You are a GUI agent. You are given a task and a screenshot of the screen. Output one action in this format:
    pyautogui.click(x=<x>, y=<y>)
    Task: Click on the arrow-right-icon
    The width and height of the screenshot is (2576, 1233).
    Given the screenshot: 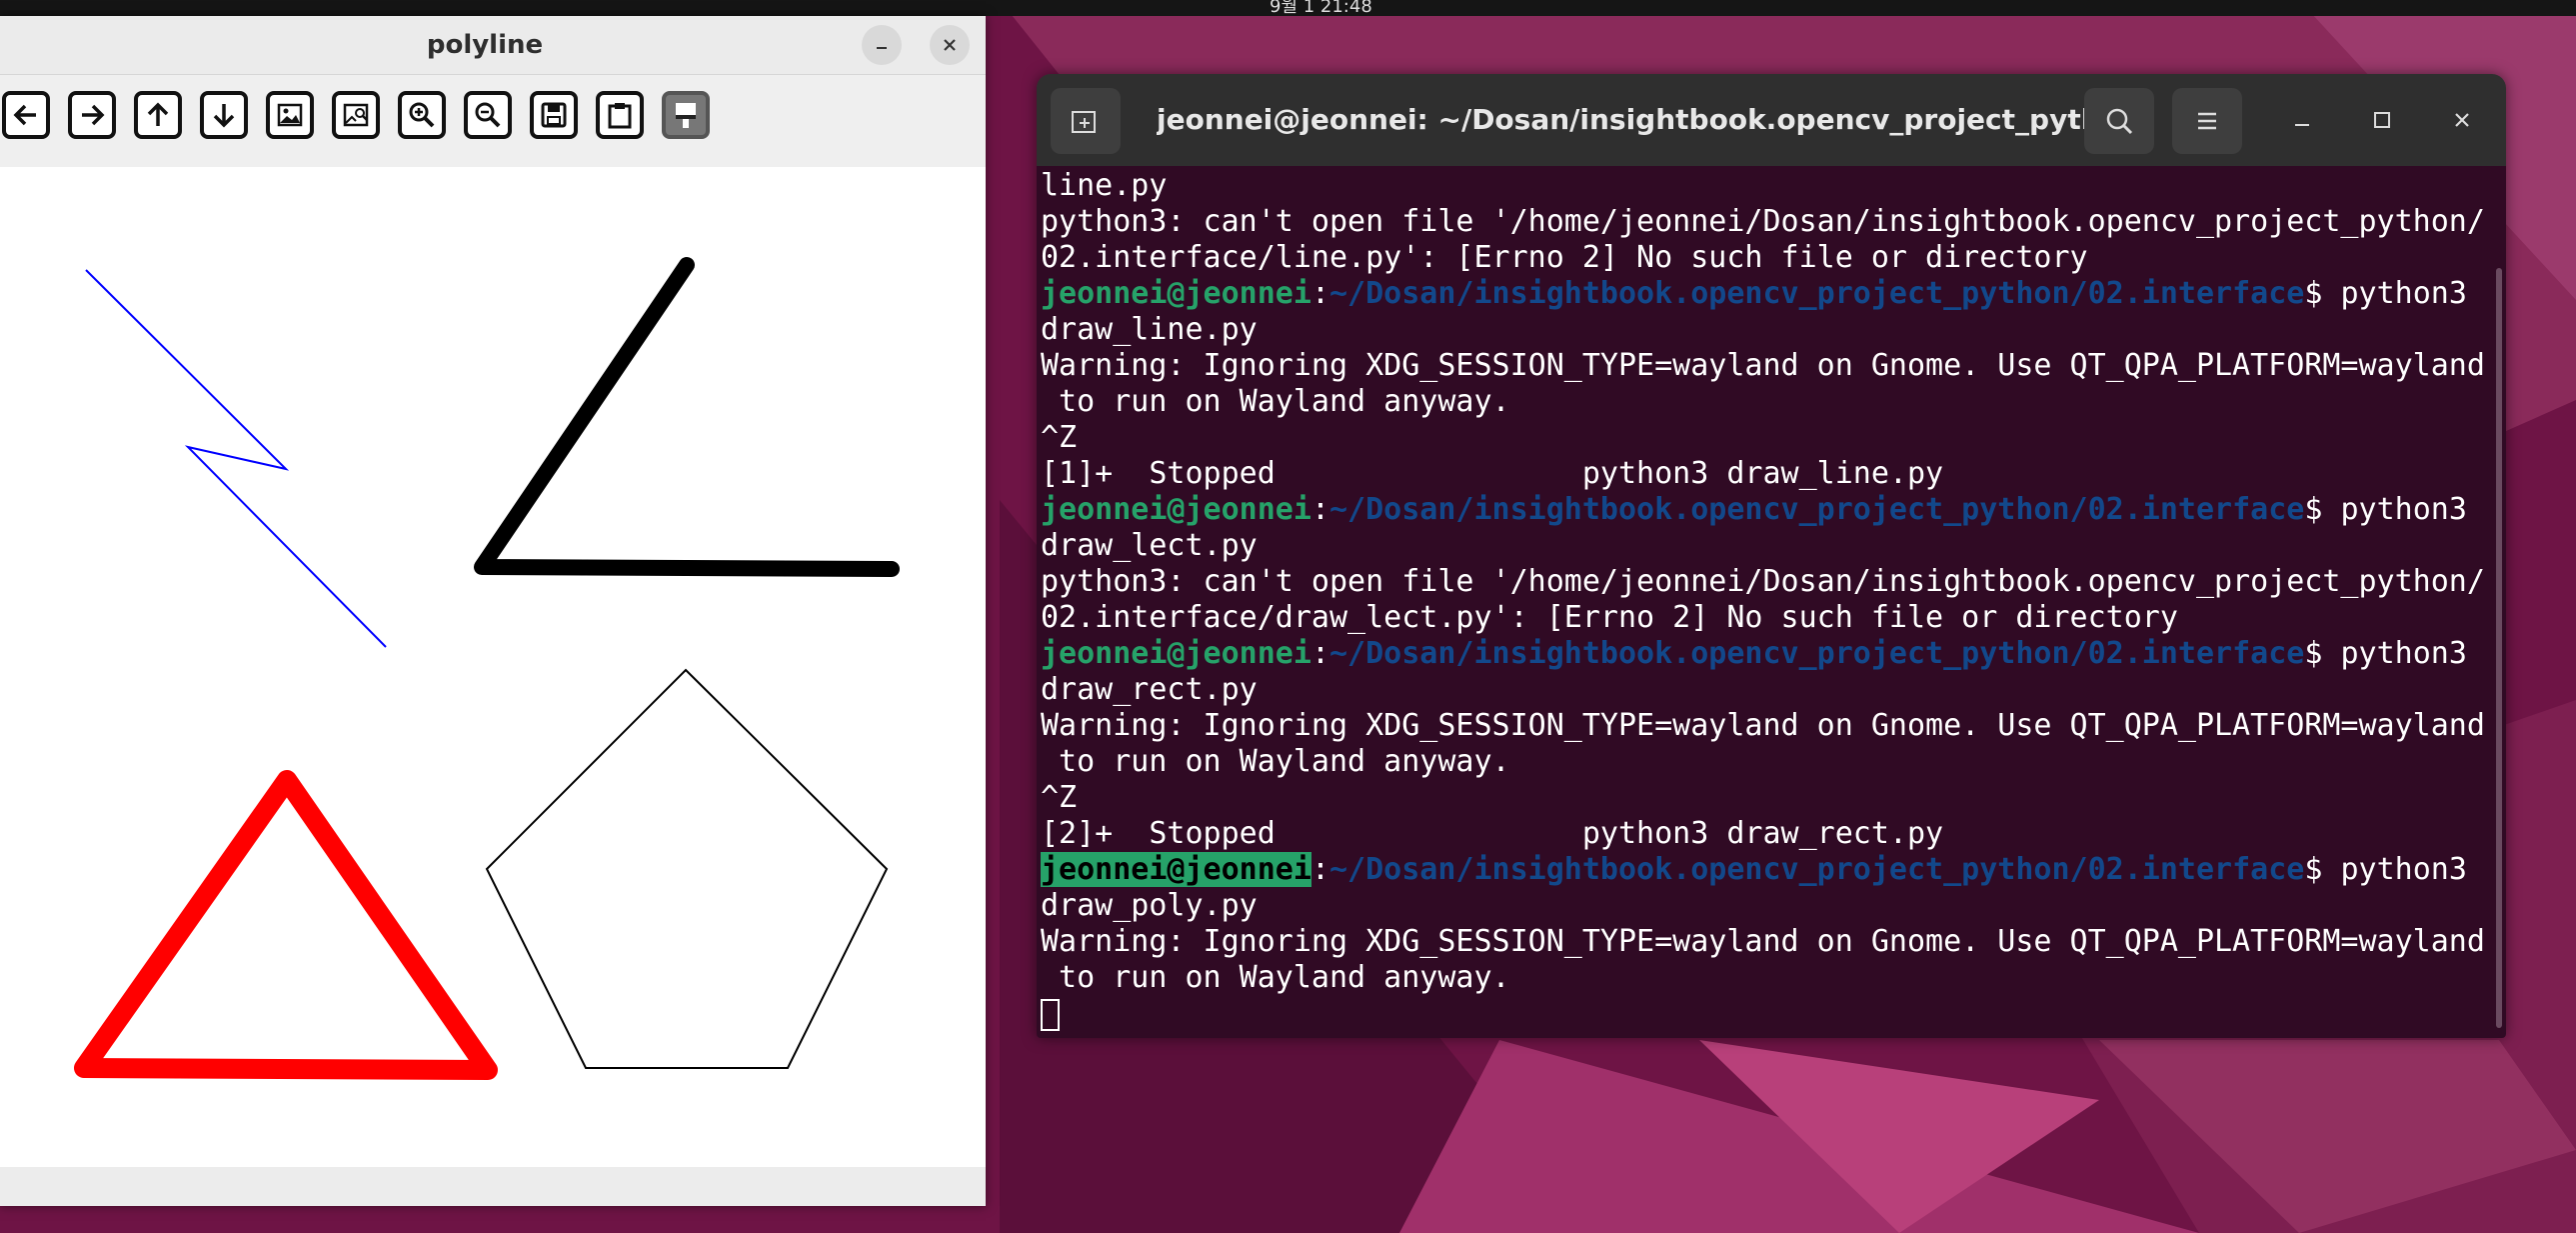 What is the action you would take?
    pyautogui.click(x=93, y=115)
    